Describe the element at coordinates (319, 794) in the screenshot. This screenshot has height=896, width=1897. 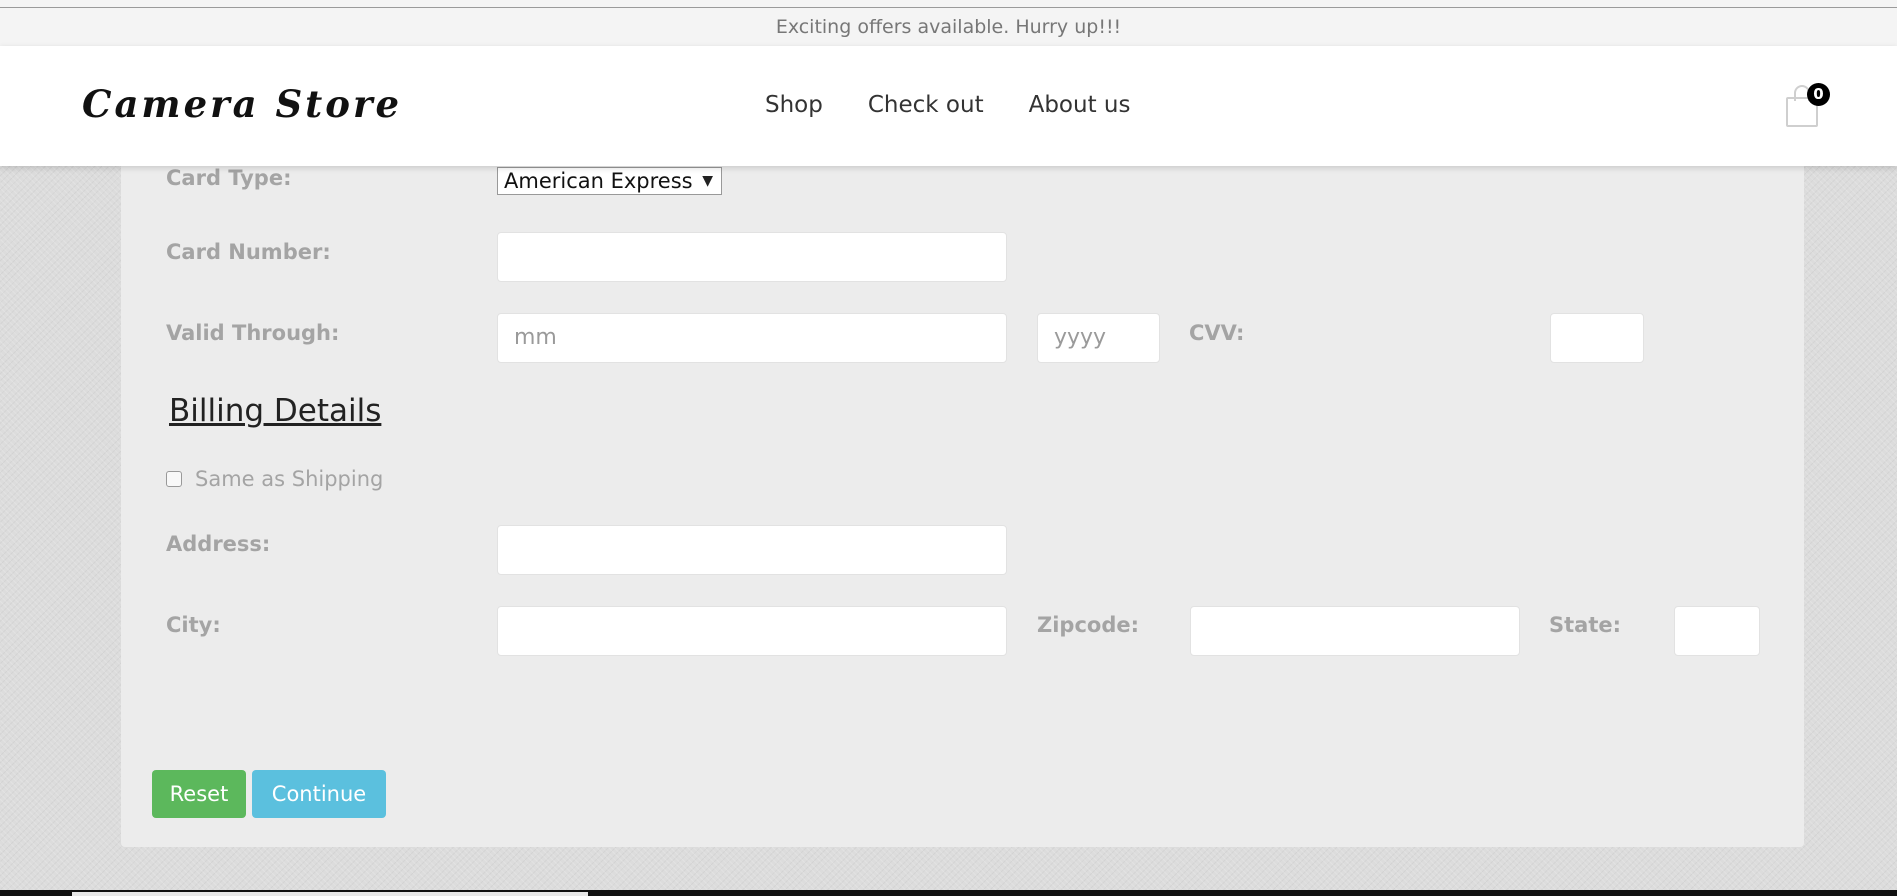
I see `continue-button: Continue` at that location.